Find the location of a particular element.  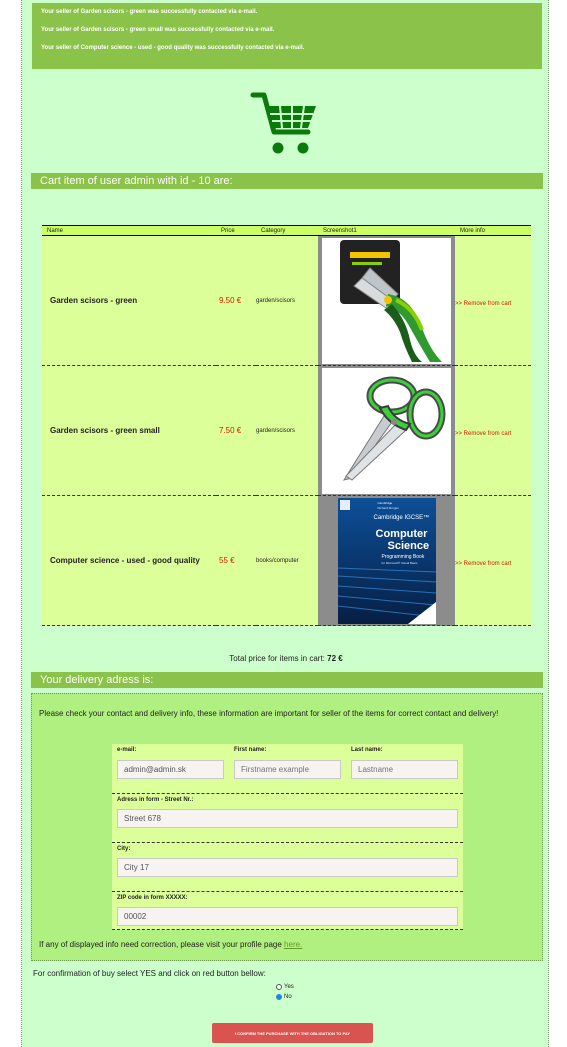

city-field is located at coordinates (287, 867).